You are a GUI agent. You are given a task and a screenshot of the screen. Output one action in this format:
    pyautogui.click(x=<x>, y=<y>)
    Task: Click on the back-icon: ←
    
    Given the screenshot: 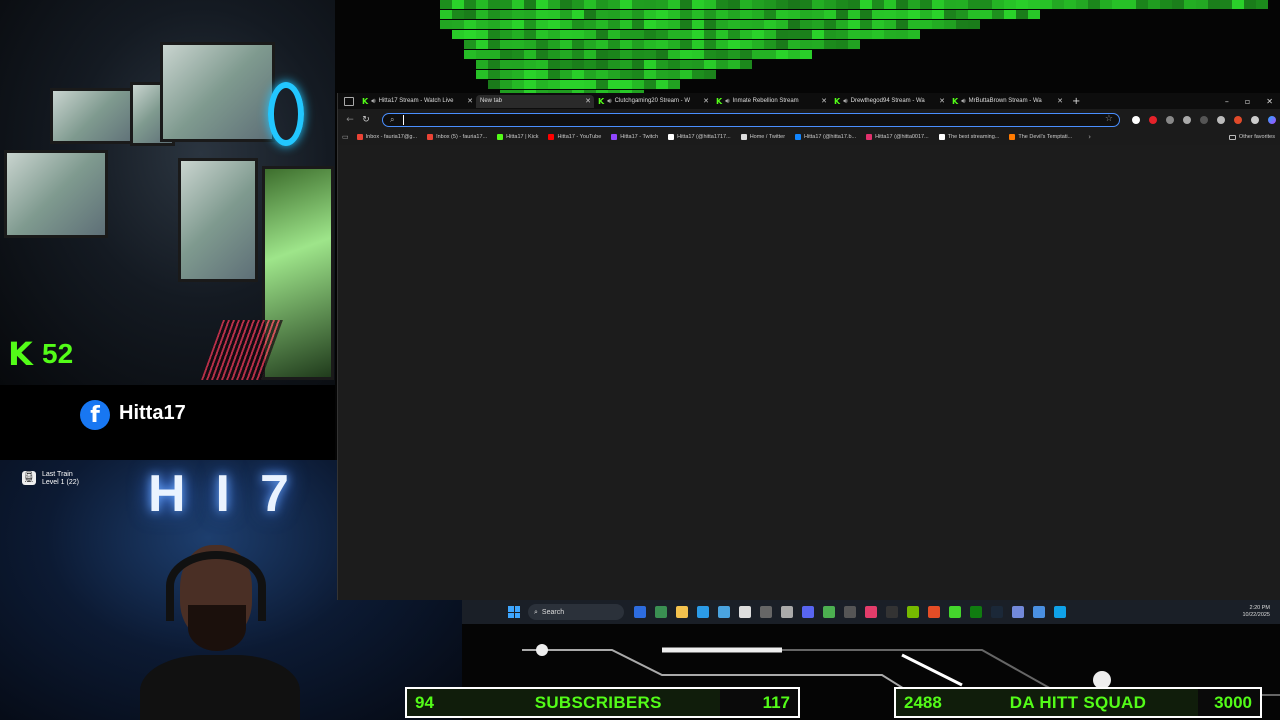 What is the action you would take?
    pyautogui.click(x=350, y=120)
    